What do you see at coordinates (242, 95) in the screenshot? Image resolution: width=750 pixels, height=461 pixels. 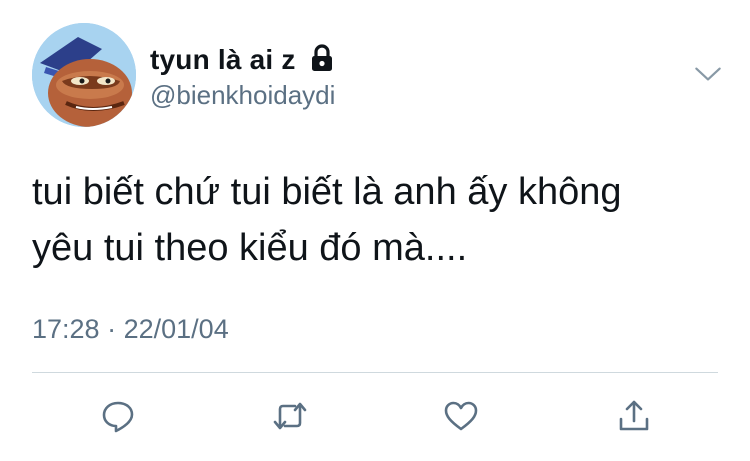 I see `user-handle: @bienkhoidaydi` at bounding box center [242, 95].